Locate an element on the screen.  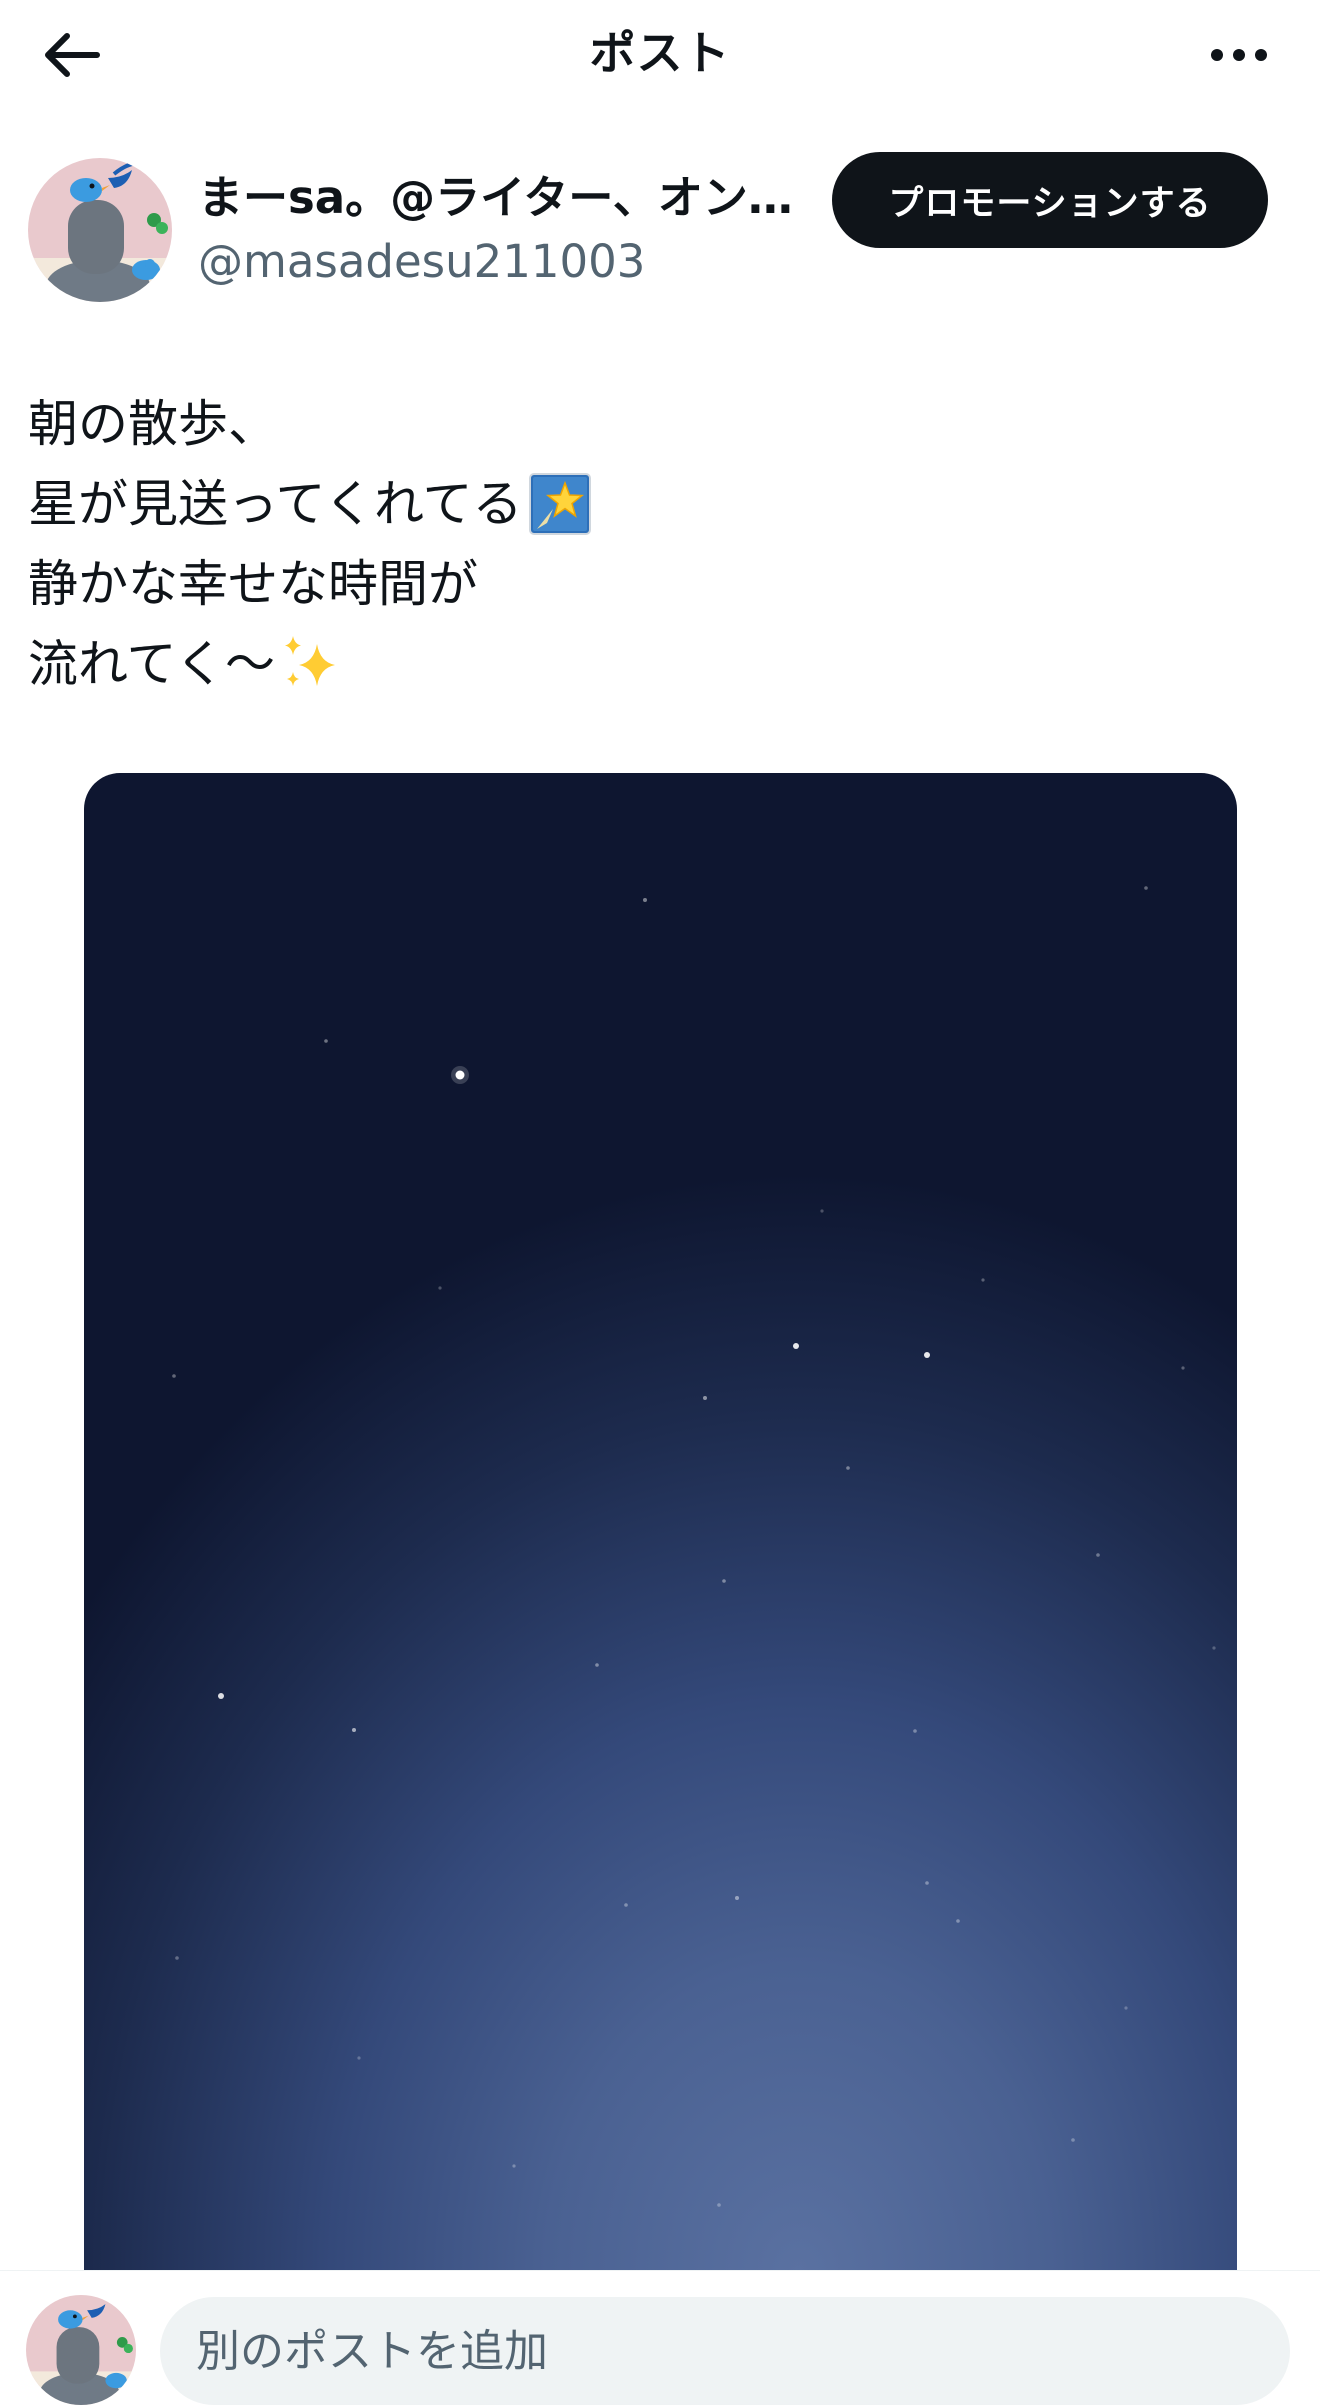
more-horizontal-icon is located at coordinates (1239, 55).